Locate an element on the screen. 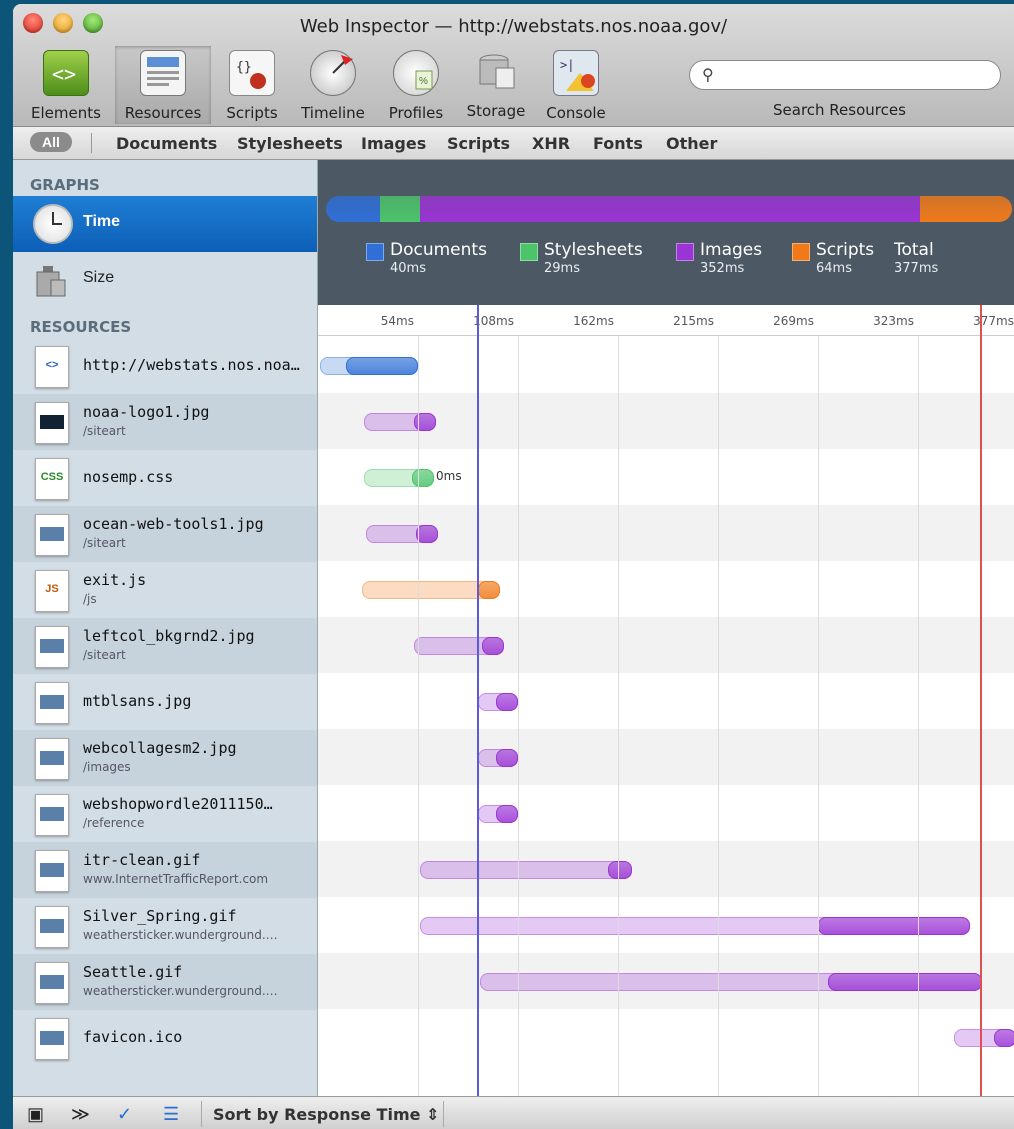  resources-heading: RESOURCES is located at coordinates (81, 327).